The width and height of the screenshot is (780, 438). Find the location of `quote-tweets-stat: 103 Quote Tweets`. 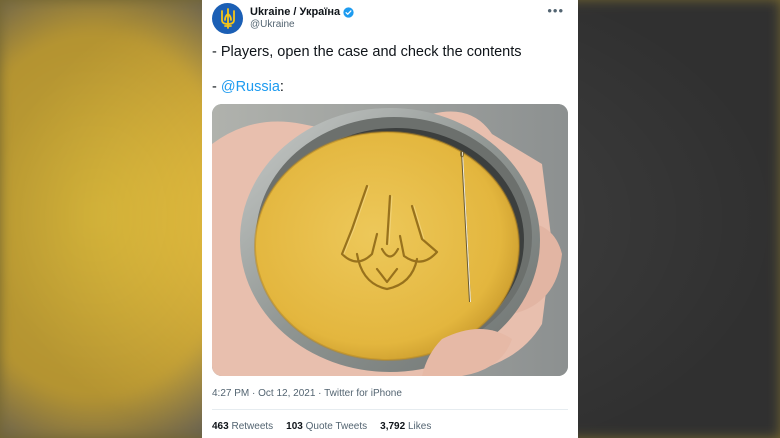

quote-tweets-stat: 103 Quote Tweets is located at coordinates (326, 426).